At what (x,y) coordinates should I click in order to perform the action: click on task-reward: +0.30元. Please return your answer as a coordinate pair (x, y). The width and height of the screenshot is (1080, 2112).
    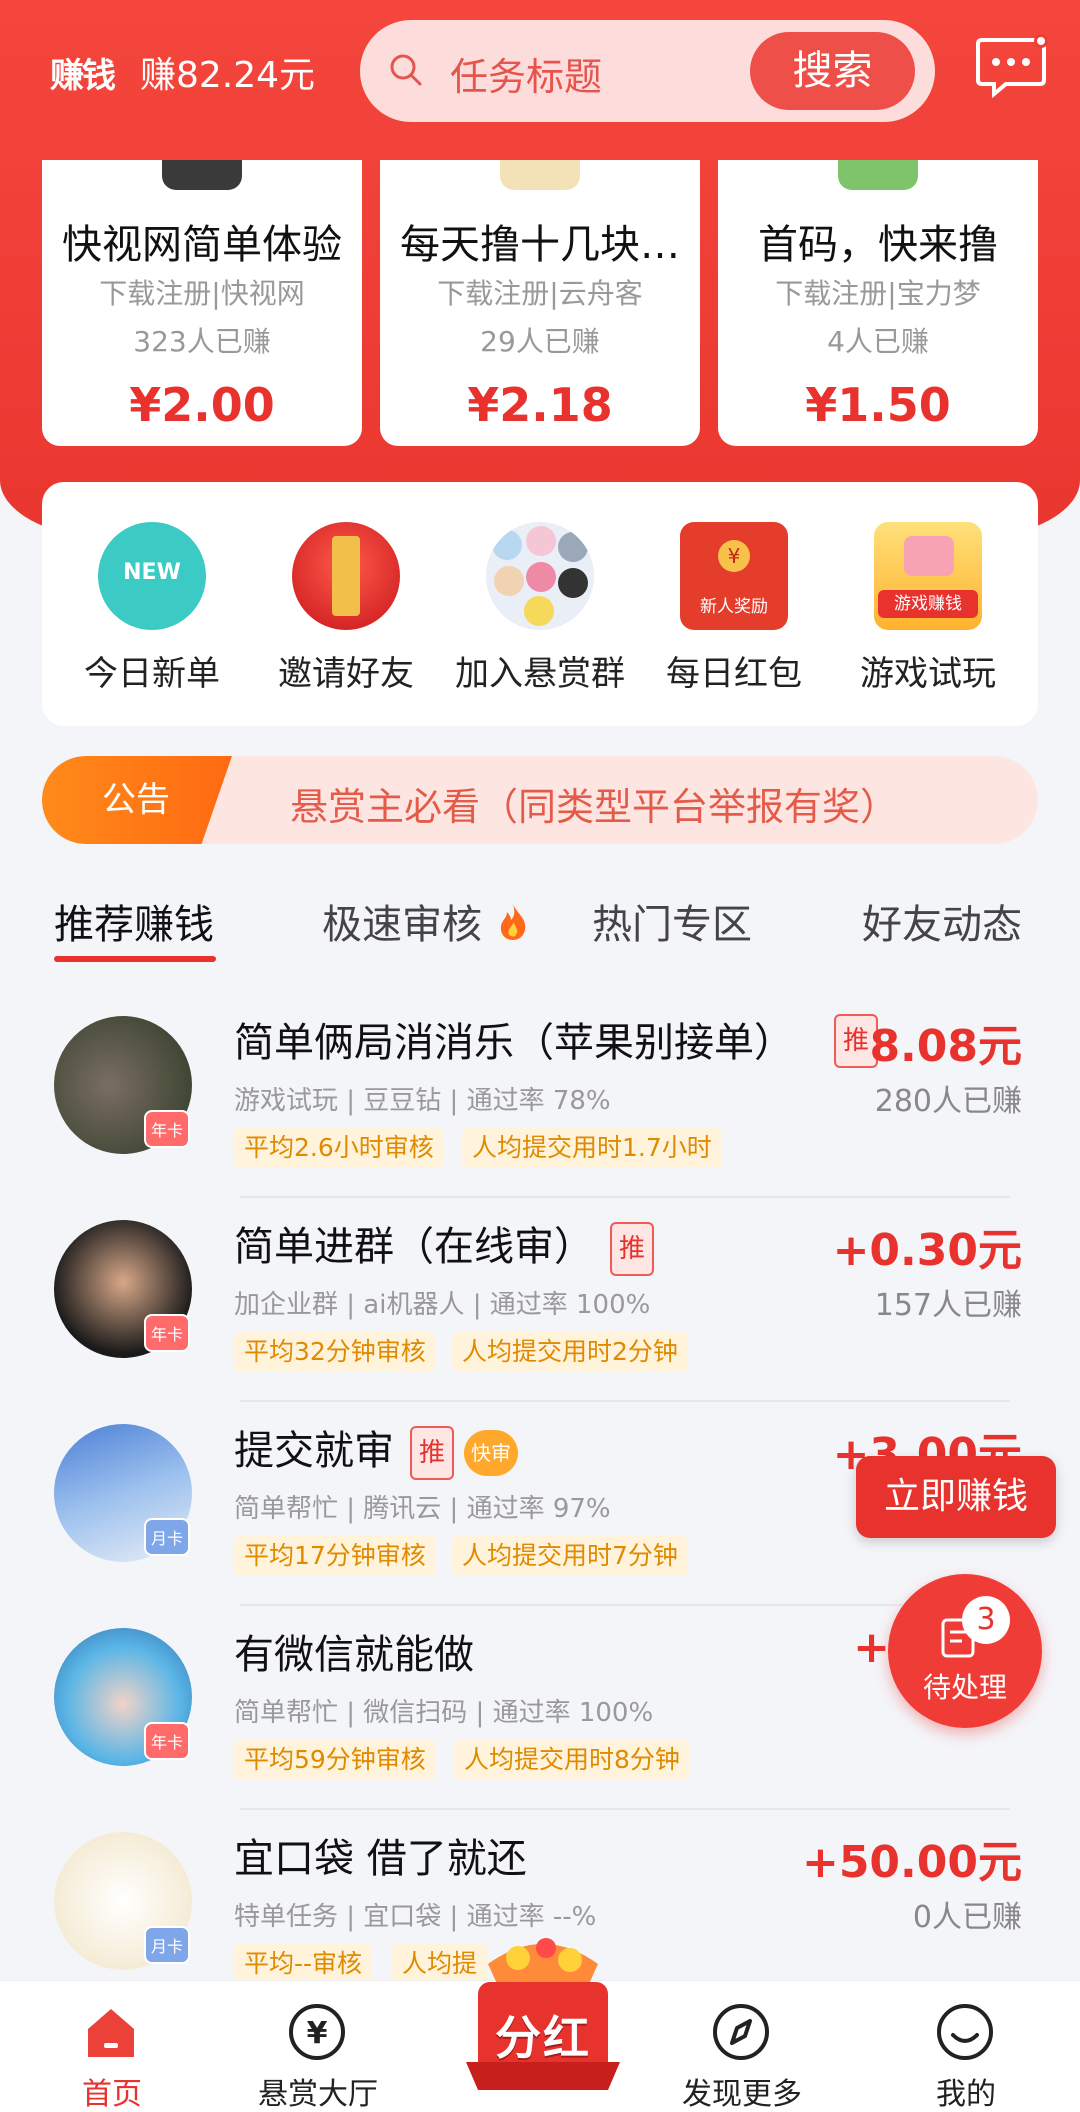
    Looking at the image, I should click on (927, 1250).